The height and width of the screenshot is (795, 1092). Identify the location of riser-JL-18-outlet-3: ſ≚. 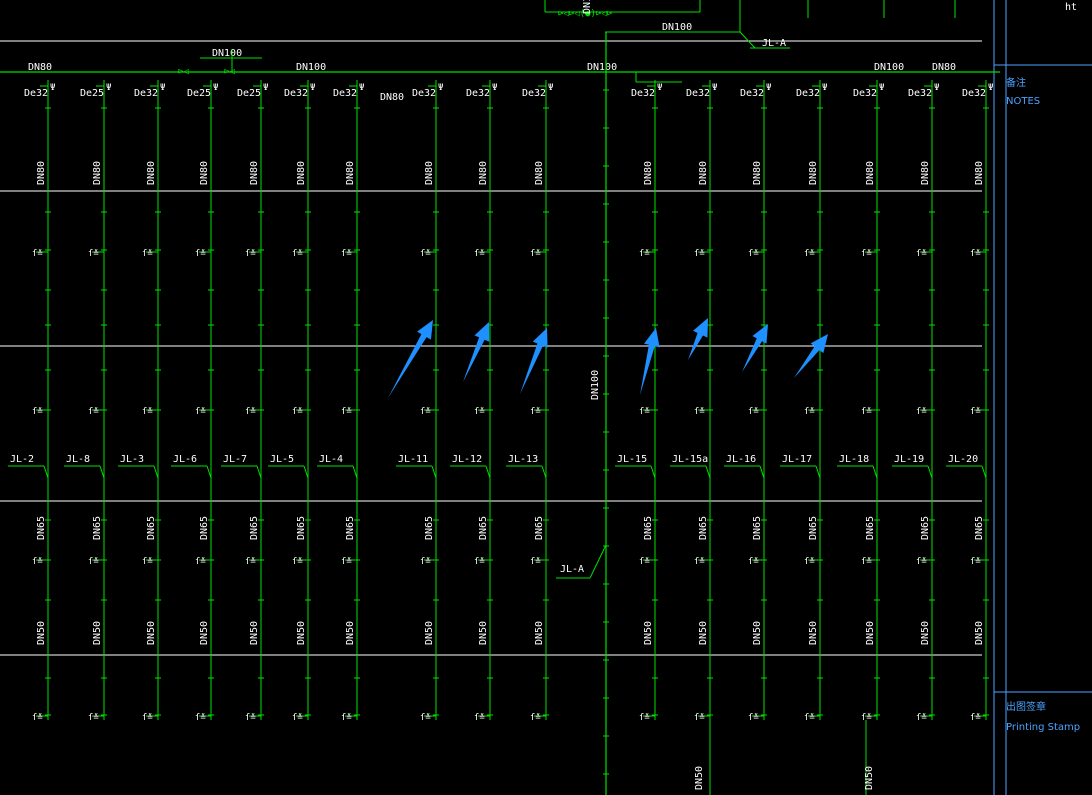
(866, 718).